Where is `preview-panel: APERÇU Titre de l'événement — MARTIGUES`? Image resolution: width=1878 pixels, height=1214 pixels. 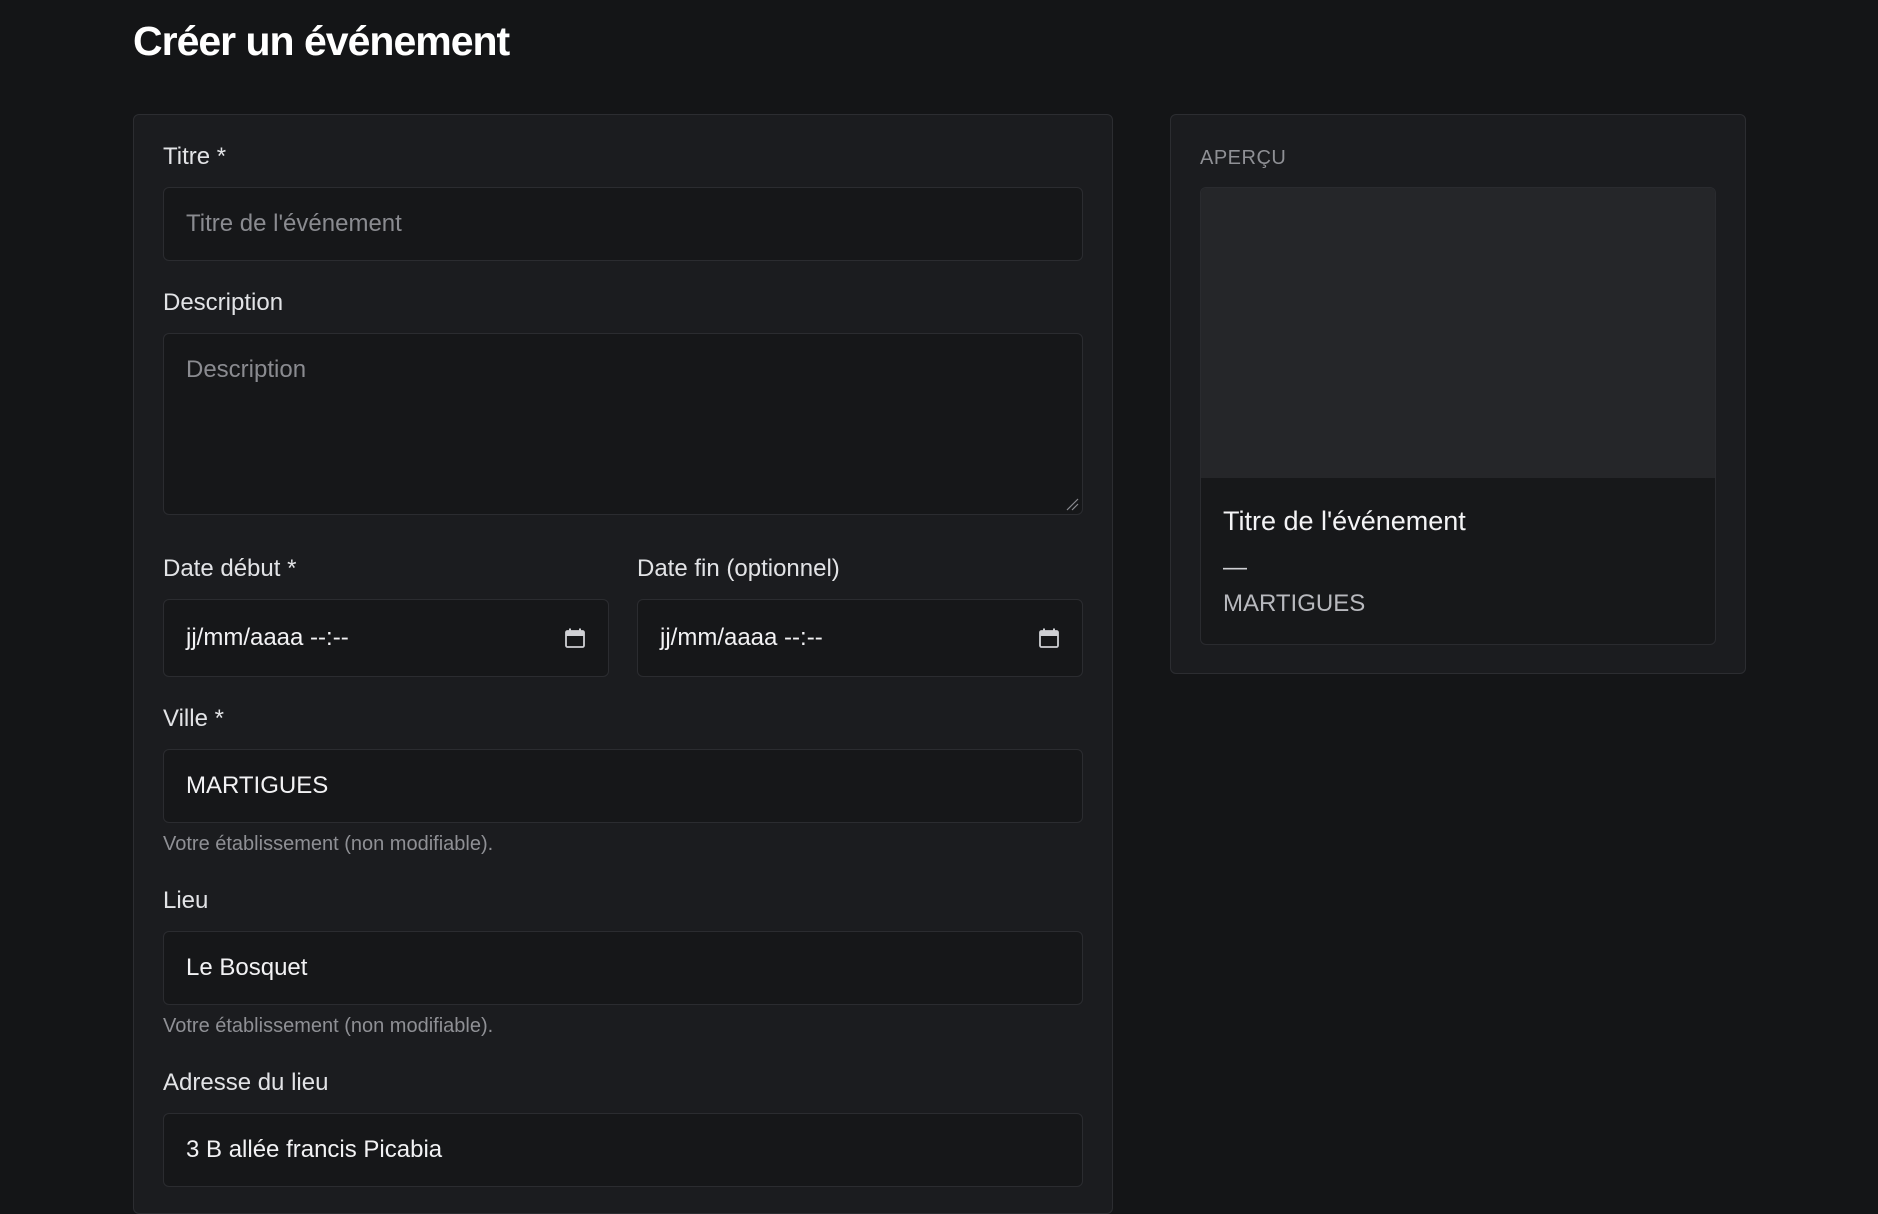 preview-panel: APERÇU Titre de l'événement — MARTIGUES is located at coordinates (1458, 394).